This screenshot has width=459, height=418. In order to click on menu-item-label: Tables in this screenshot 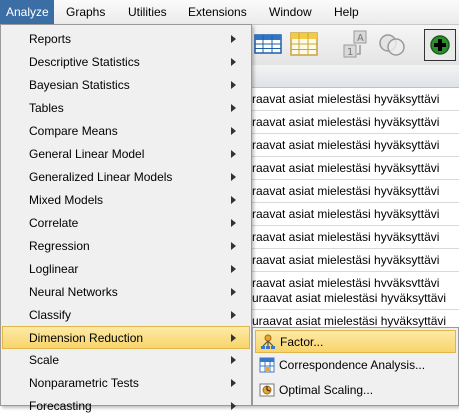, I will do `click(46, 108)`.